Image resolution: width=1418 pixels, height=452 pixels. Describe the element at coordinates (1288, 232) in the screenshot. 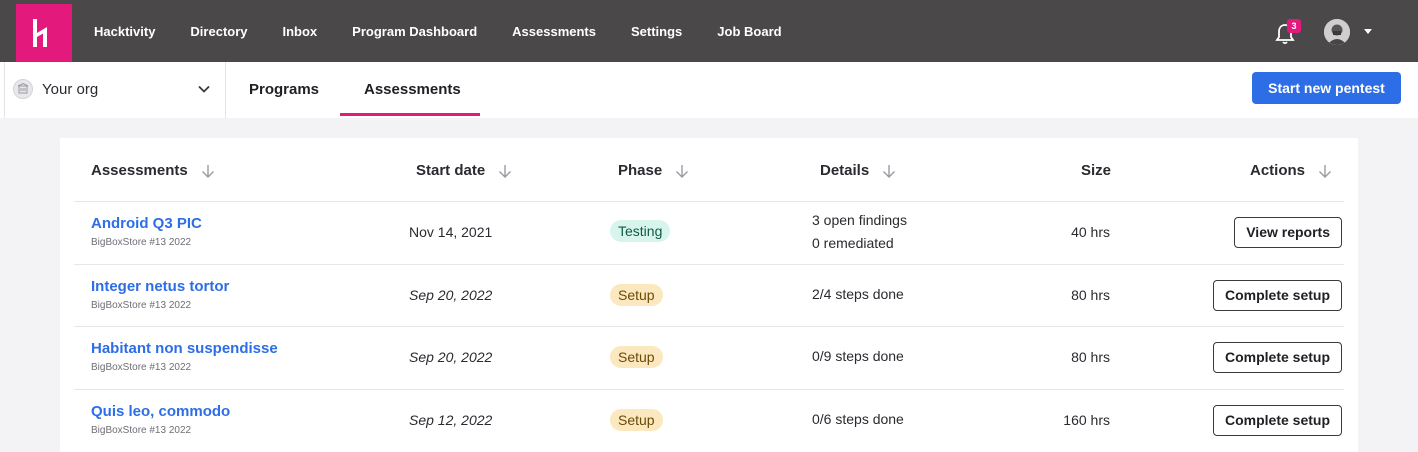

I see `view-reports-button: View reports` at that location.